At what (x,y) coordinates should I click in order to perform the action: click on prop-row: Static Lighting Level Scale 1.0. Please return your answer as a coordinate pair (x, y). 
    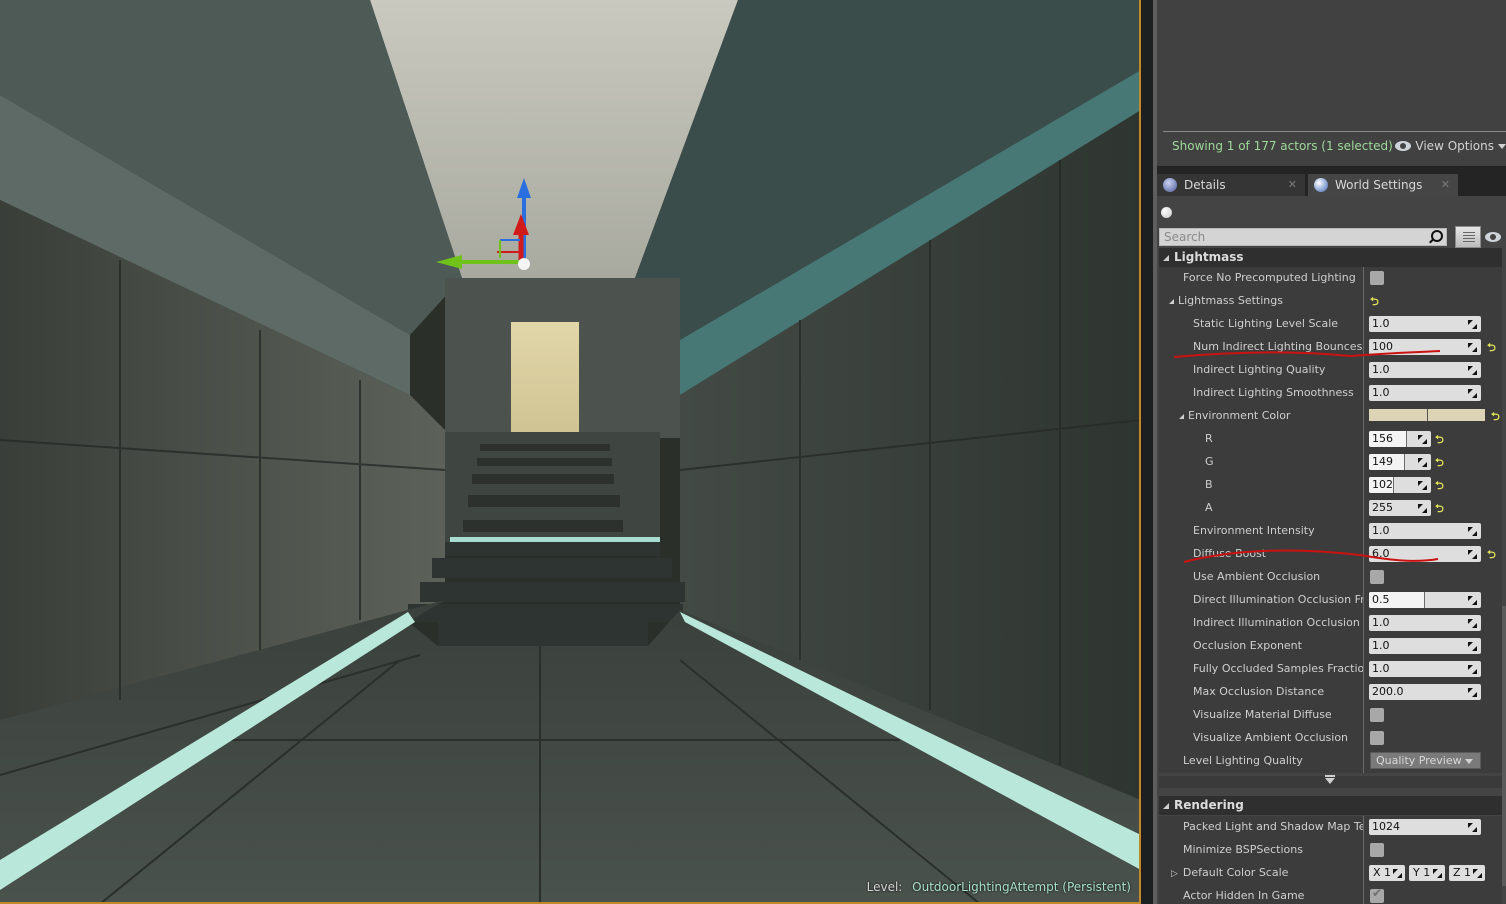
    Looking at the image, I should click on (1330, 324).